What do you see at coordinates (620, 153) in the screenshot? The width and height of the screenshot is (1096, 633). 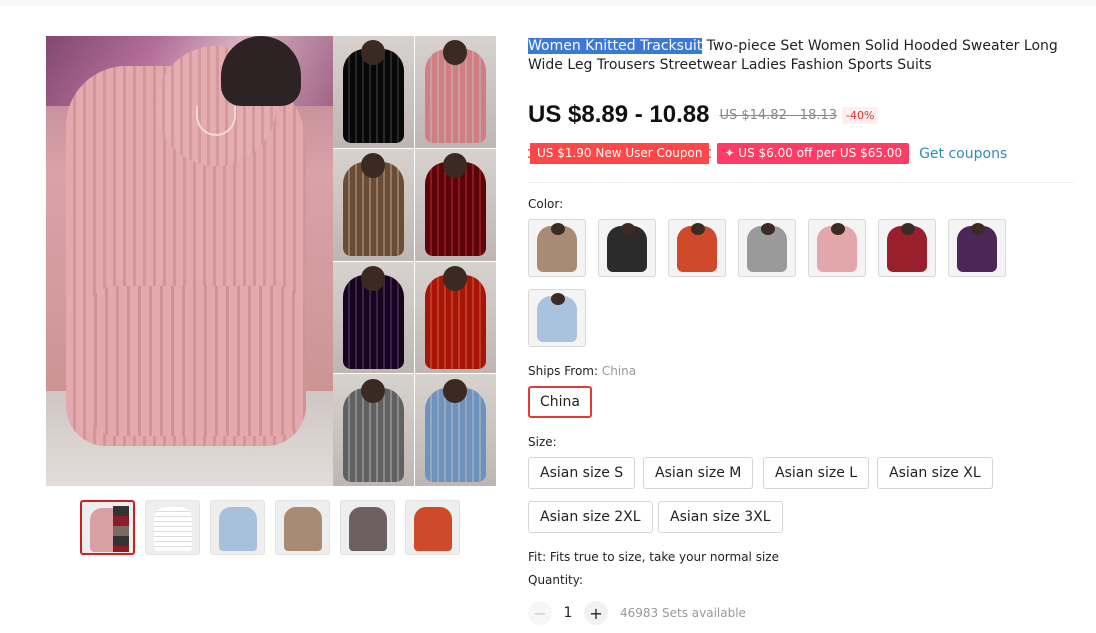 I see `new-user-coupon: US $1.90 New User Coupon` at bounding box center [620, 153].